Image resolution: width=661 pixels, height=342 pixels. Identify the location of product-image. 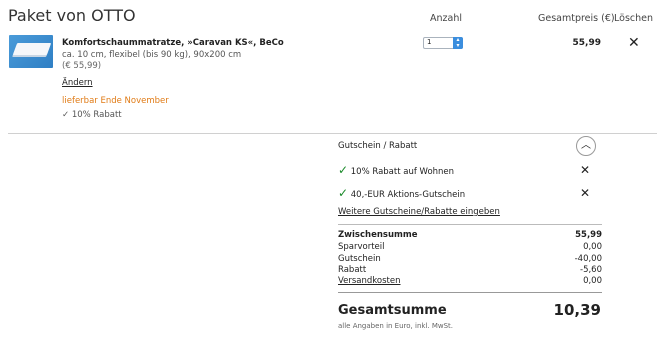
(31, 51).